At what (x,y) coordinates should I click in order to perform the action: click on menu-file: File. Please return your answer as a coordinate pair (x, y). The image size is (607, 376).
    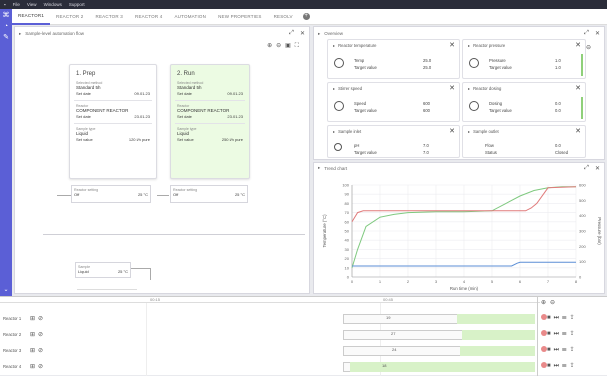
    Looking at the image, I should click on (16, 4).